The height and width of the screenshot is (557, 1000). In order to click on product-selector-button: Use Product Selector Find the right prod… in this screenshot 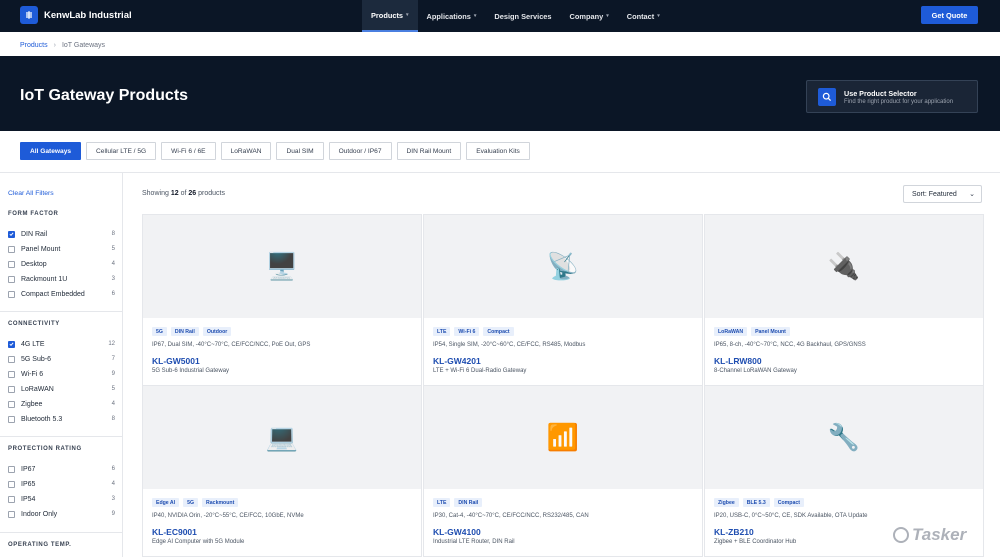, I will do `click(892, 96)`.